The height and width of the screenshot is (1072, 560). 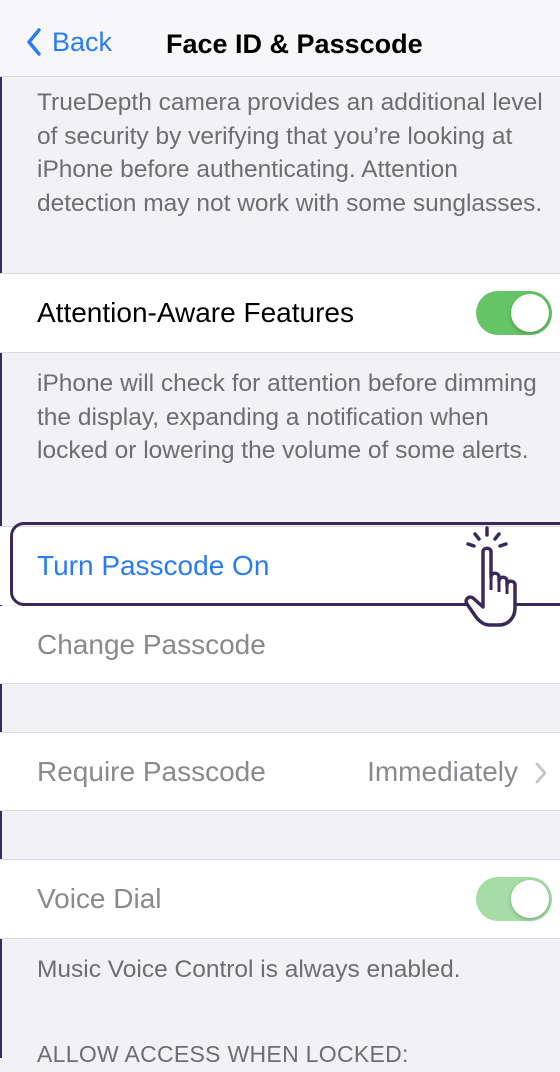 I want to click on back-label: Back, so click(x=82, y=41).